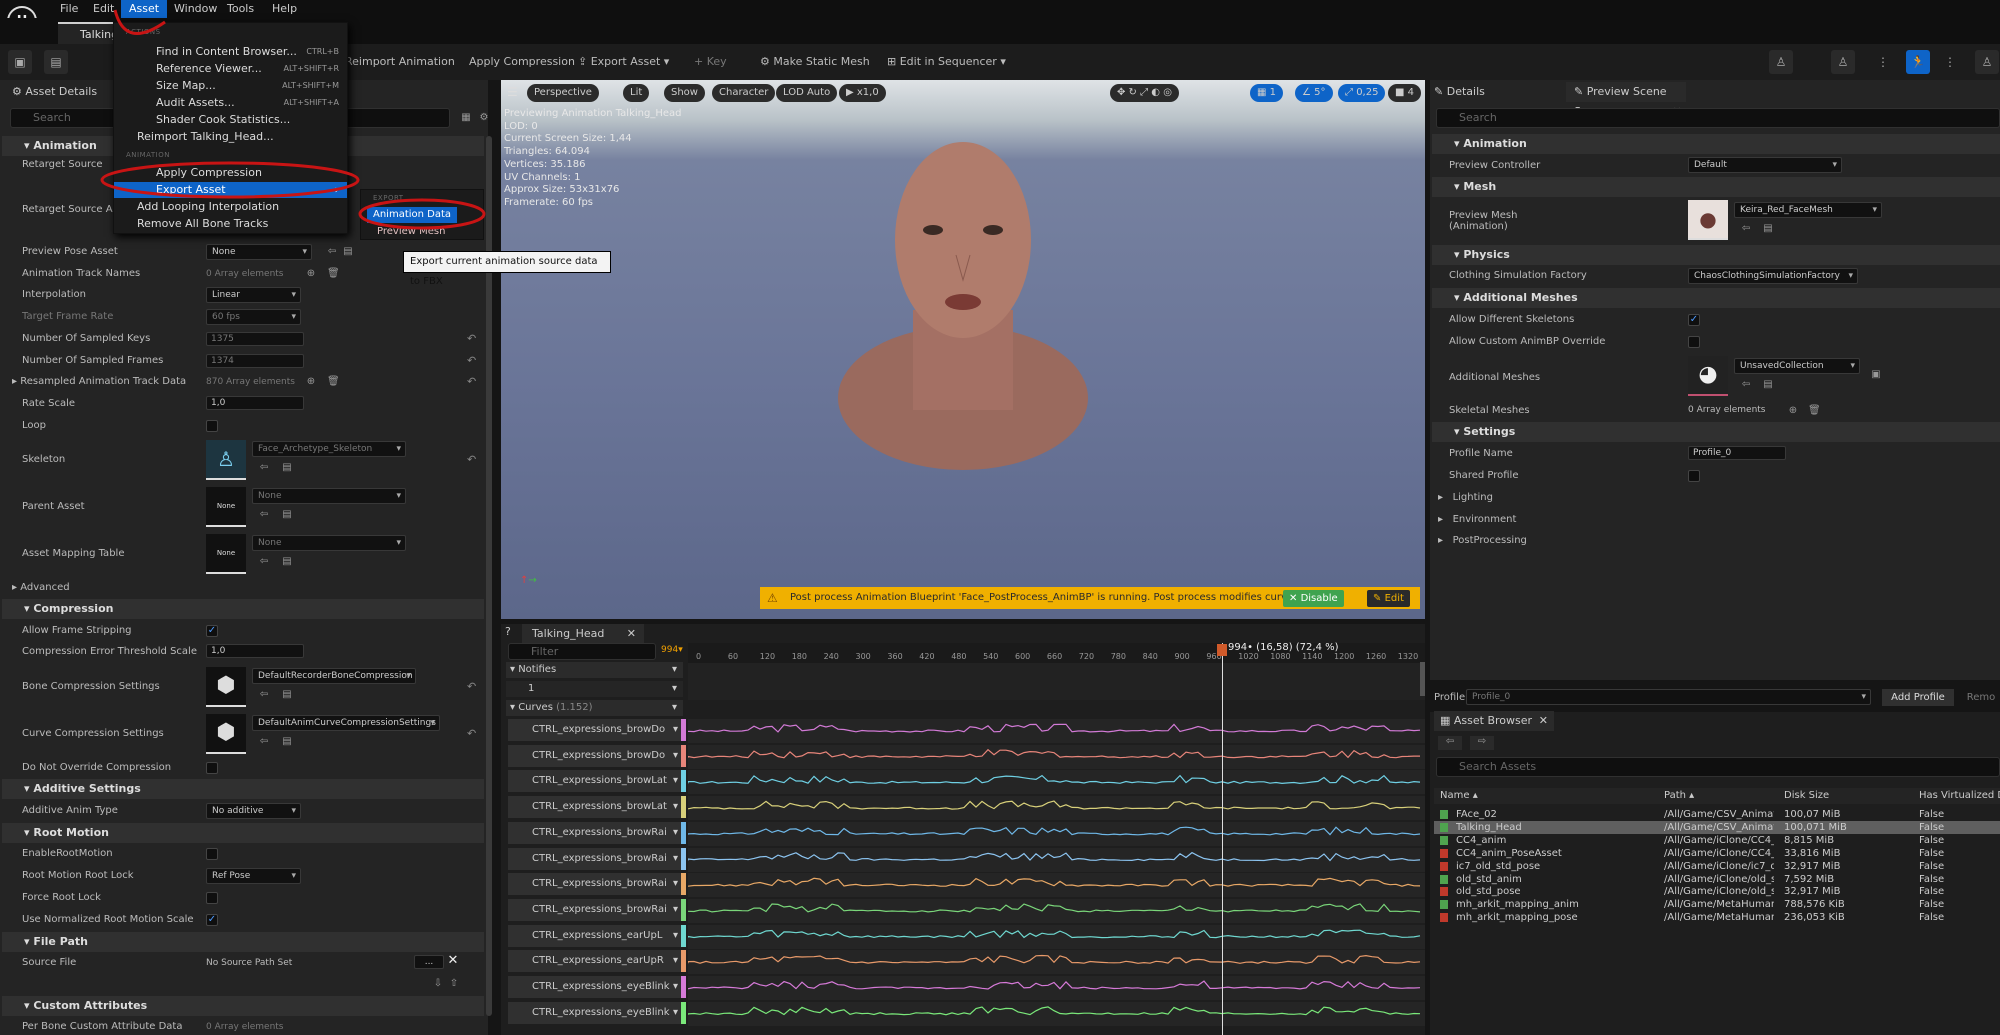  I want to click on character-button: Character, so click(744, 93).